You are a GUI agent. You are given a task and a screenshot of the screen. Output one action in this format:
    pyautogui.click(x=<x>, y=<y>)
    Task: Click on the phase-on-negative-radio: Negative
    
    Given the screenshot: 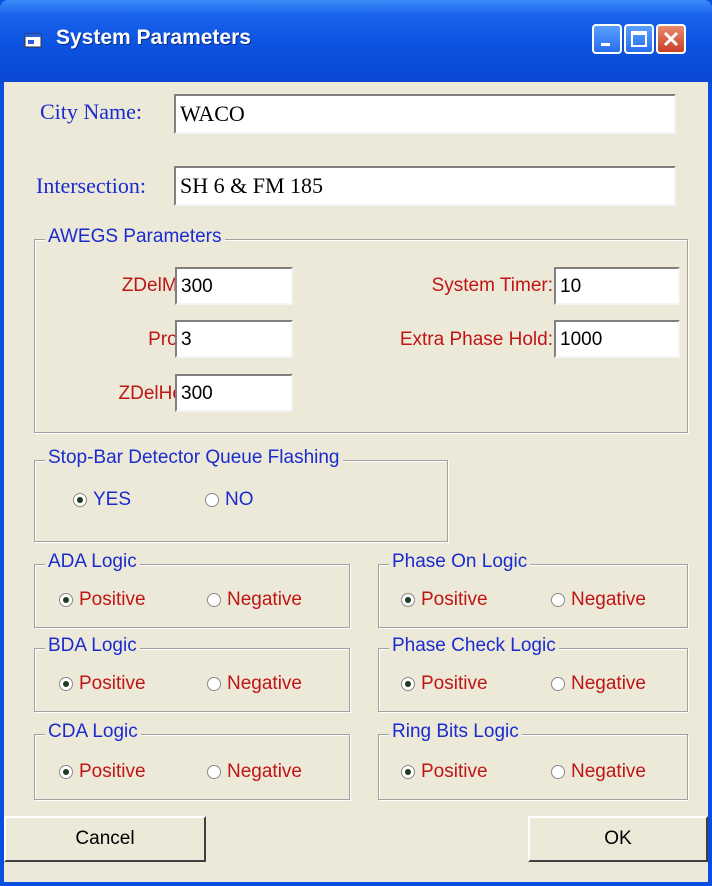 What is the action you would take?
    pyautogui.click(x=598, y=600)
    